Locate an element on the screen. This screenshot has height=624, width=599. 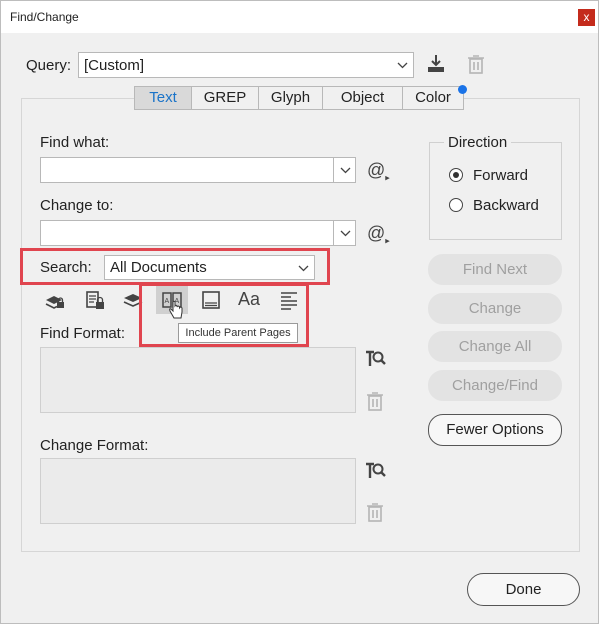
change-all-button: Change All is located at coordinates (495, 346).